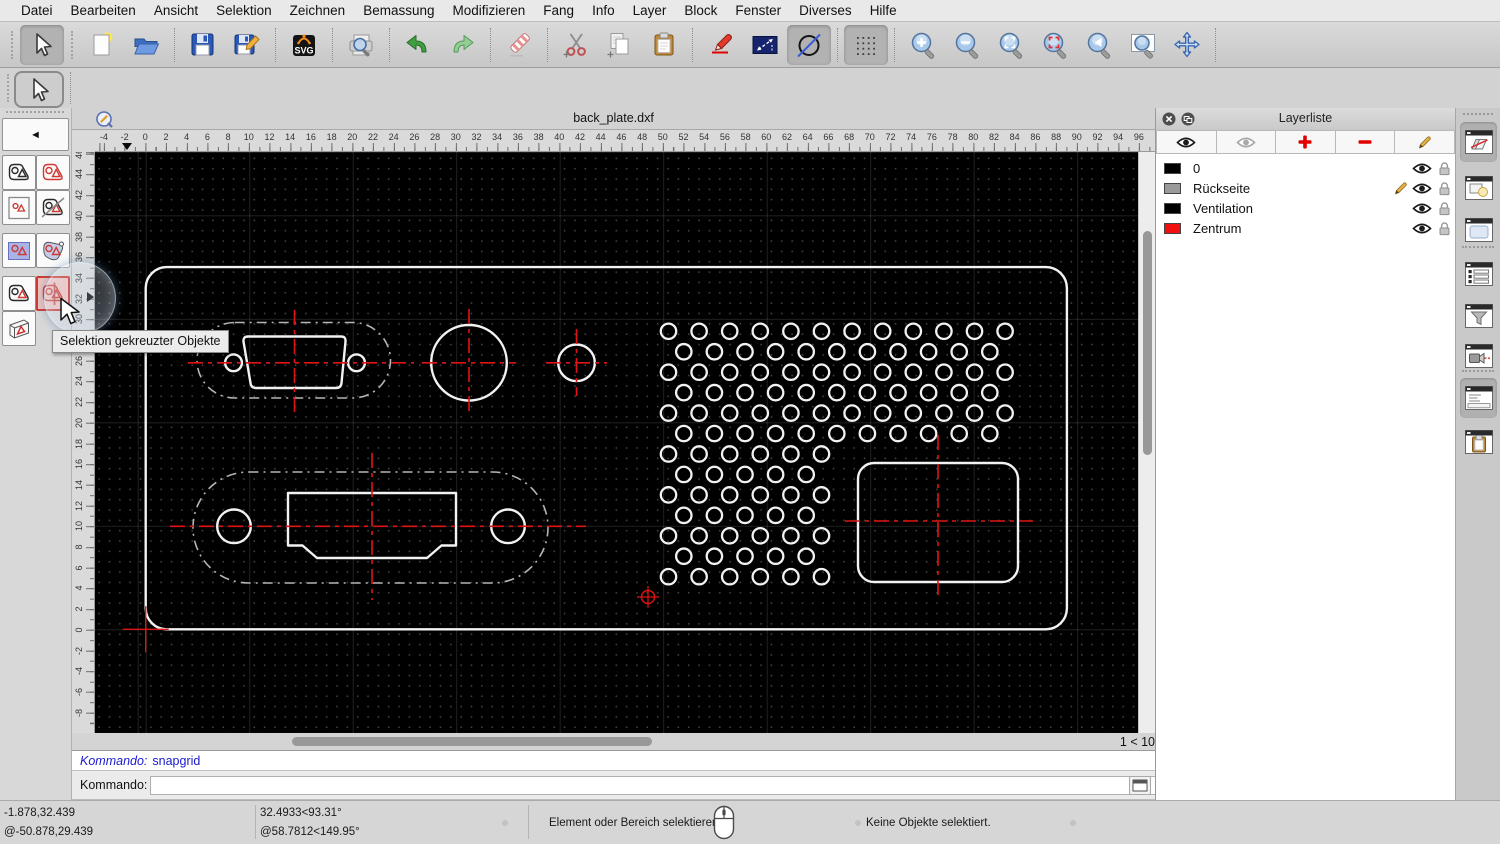  Describe the element at coordinates (1305, 228) in the screenshot. I see `layer-row: Zentrum` at that location.